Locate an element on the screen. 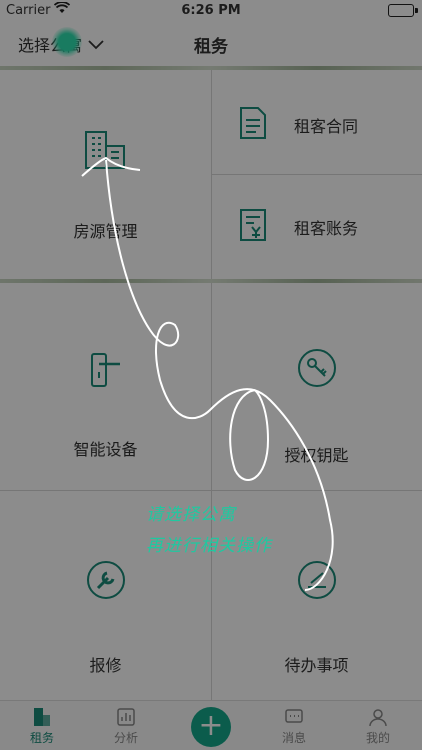 The width and height of the screenshot is (422, 750). door-lock-icon is located at coordinates (106, 372).